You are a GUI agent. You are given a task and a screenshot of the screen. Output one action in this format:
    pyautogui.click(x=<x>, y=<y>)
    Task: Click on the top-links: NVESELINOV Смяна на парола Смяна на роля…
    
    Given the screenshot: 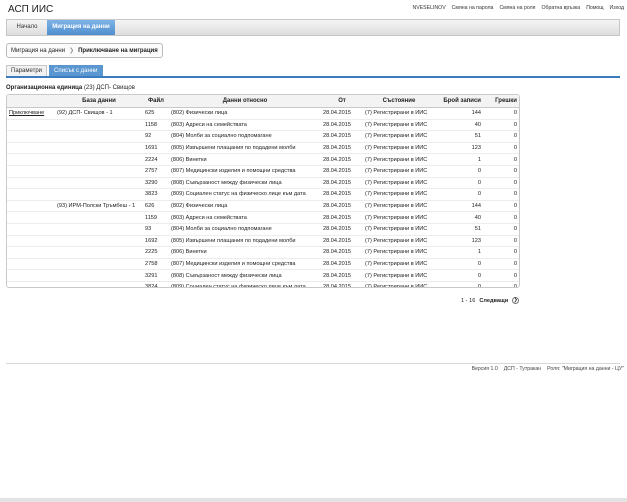 What is the action you would take?
    pyautogui.click(x=519, y=8)
    